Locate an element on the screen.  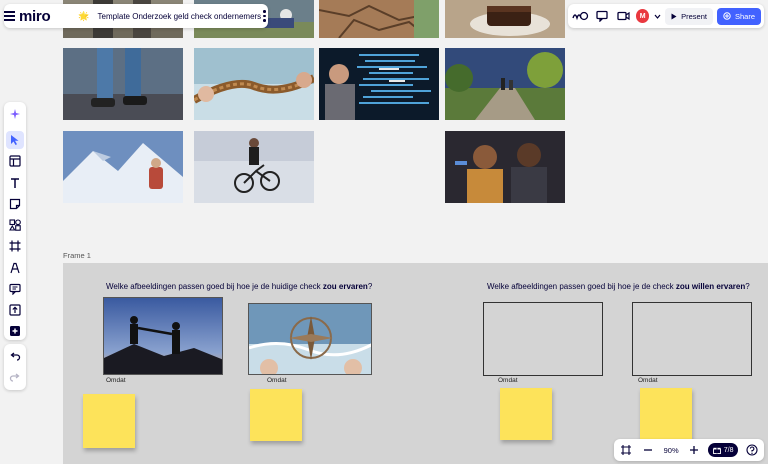
sticky-note-icon is located at coordinates (15, 204).